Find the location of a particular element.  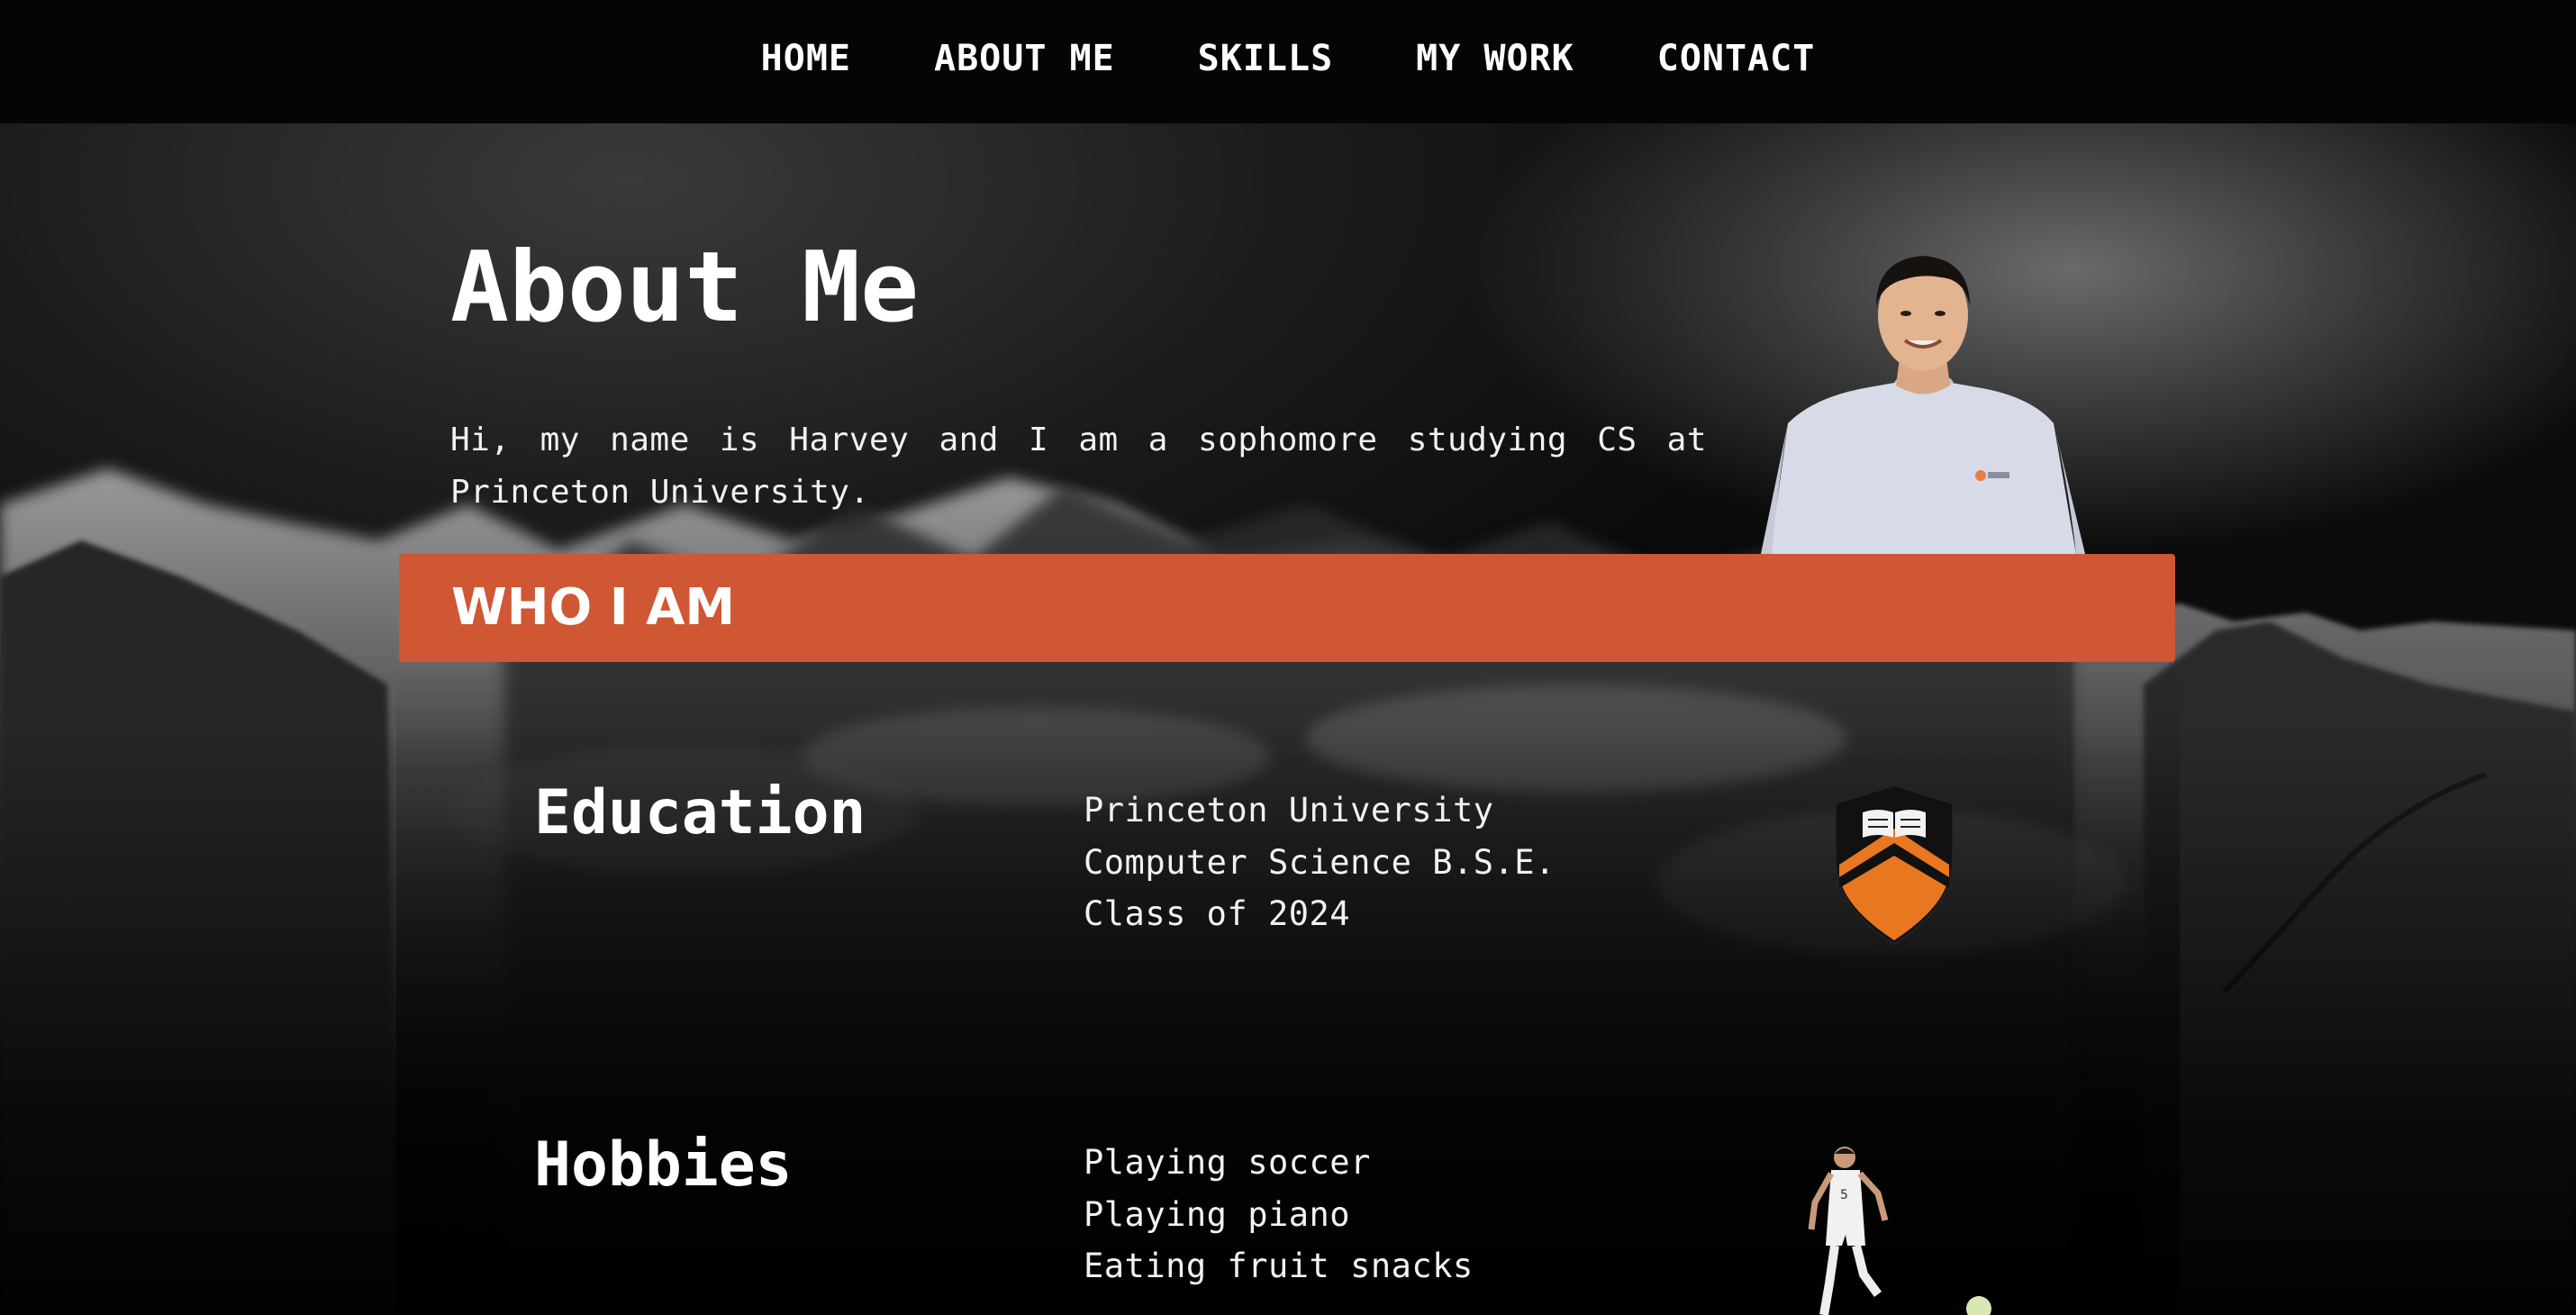

education-line: Computer Science B.S.E. is located at coordinates (1320, 862).